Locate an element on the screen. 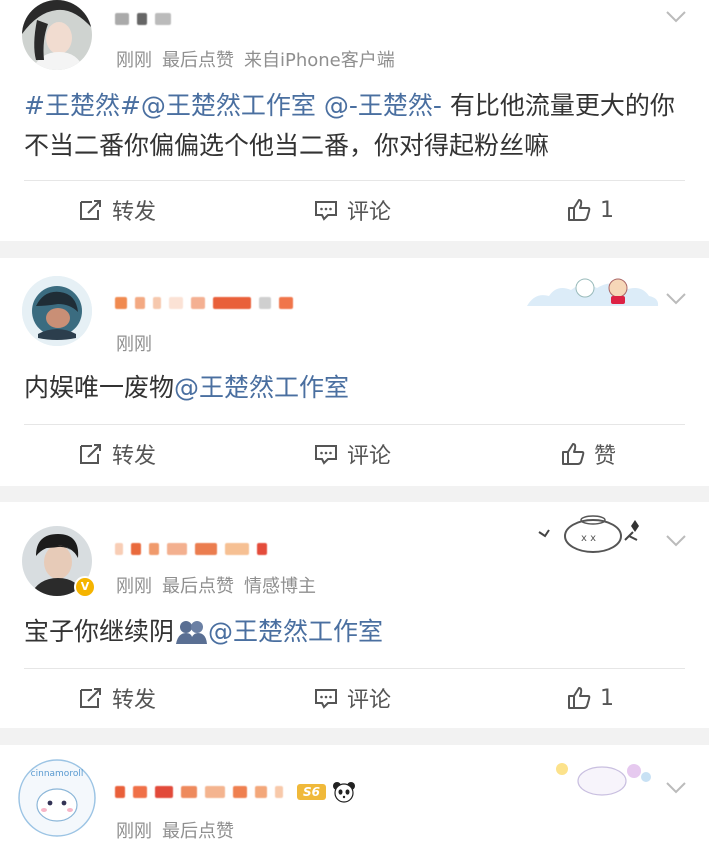 Image resolution: width=709 pixels, height=864 pixels. topic-link: #王楚然# is located at coordinates (82, 105).